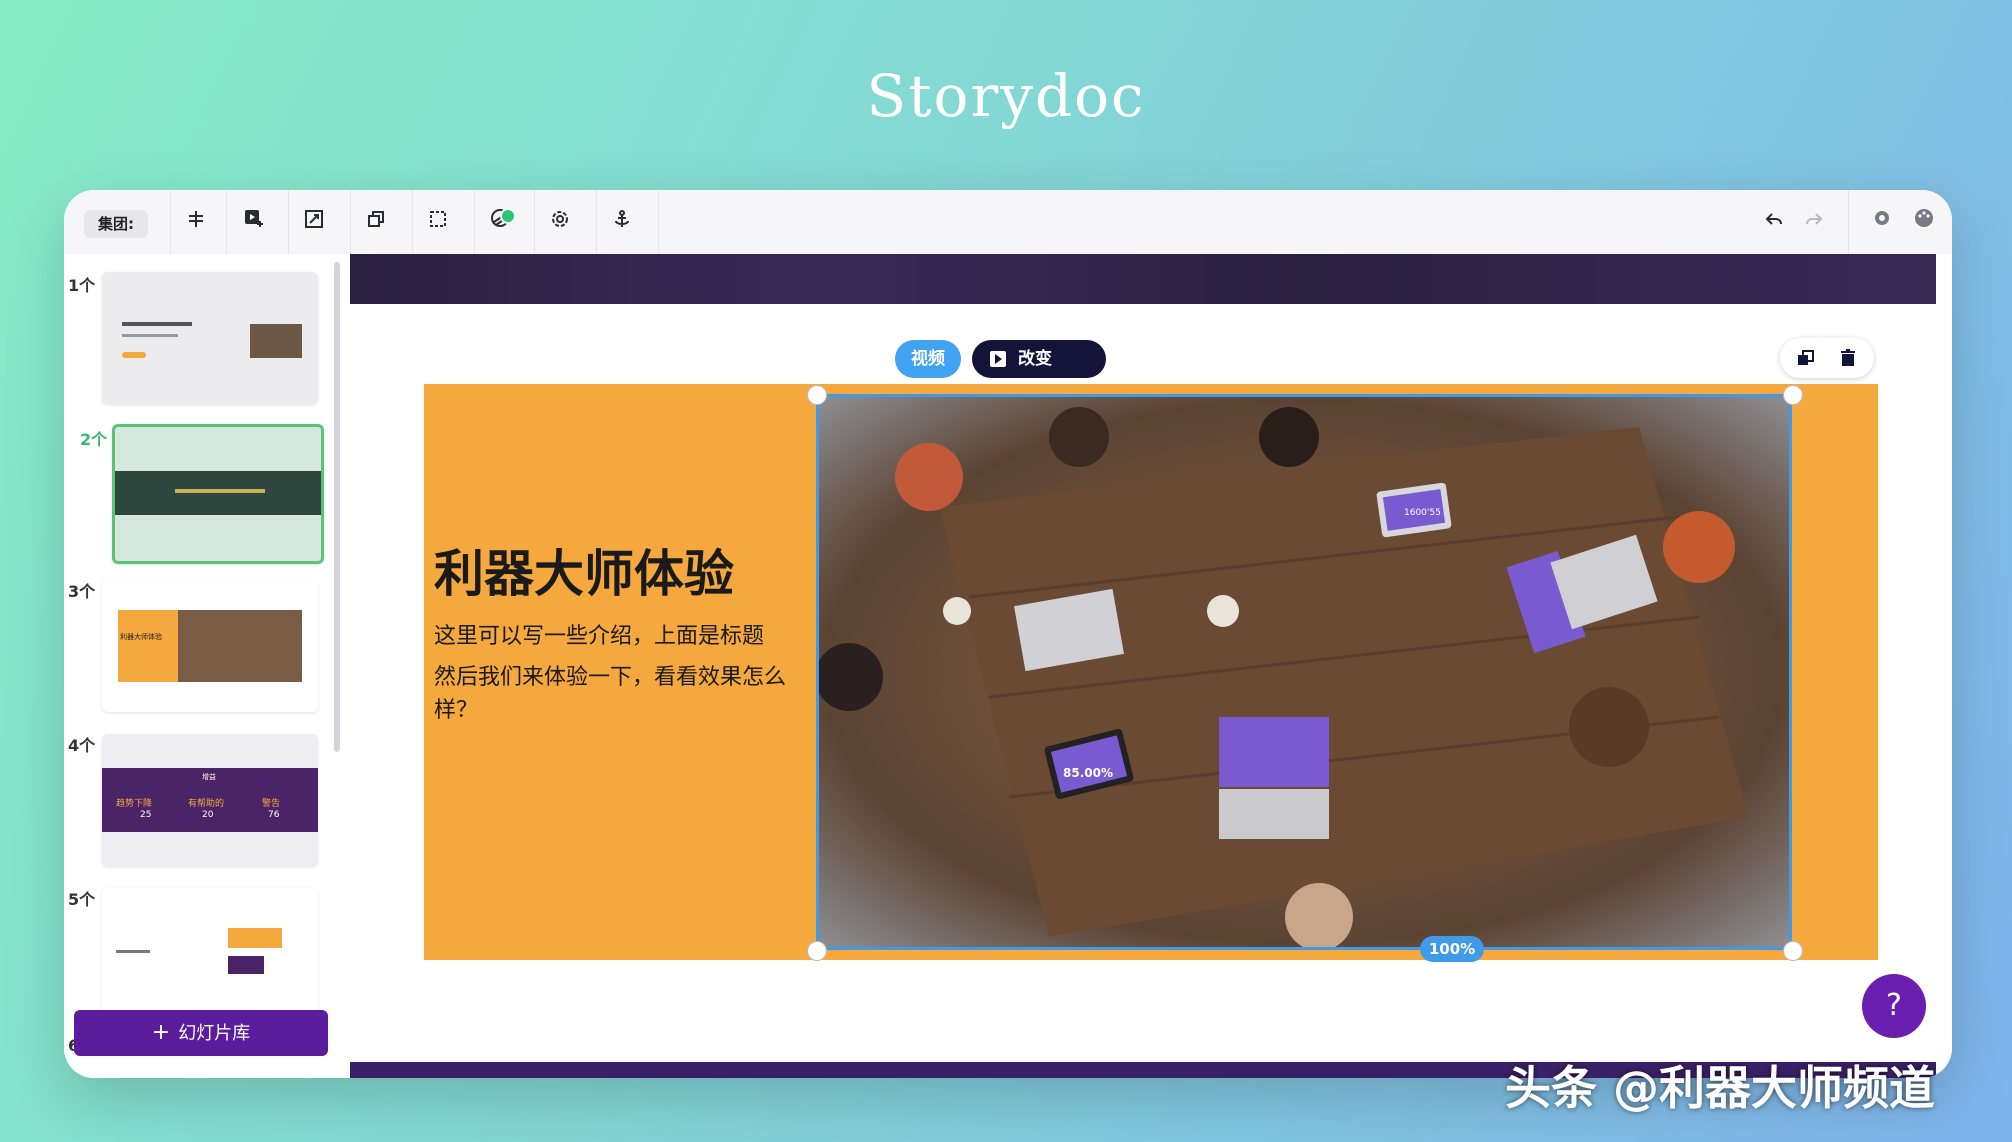 The image size is (2012, 1142). What do you see at coordinates (214, 1033) in the screenshot?
I see `slide-library-label: 幻灯片库` at bounding box center [214, 1033].